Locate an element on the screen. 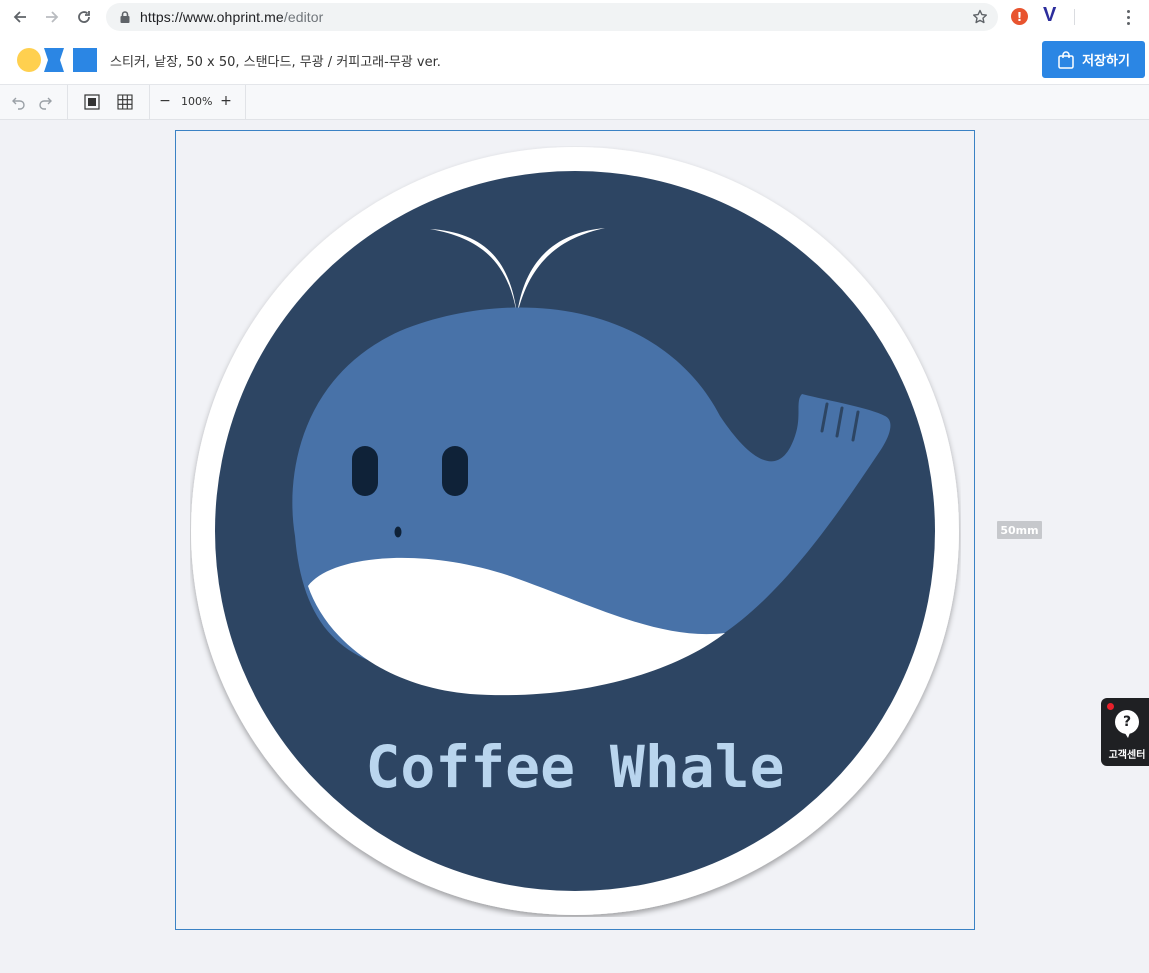 This screenshot has width=1149, height=973. customer-center-button: ? 고객센터 is located at coordinates (1125, 732).